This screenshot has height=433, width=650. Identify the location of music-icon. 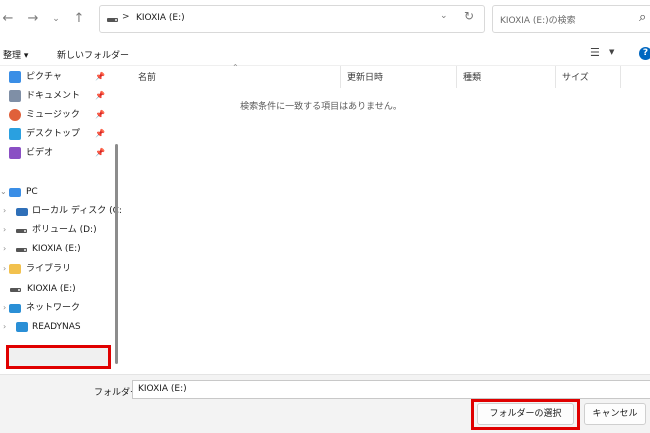
(15, 115).